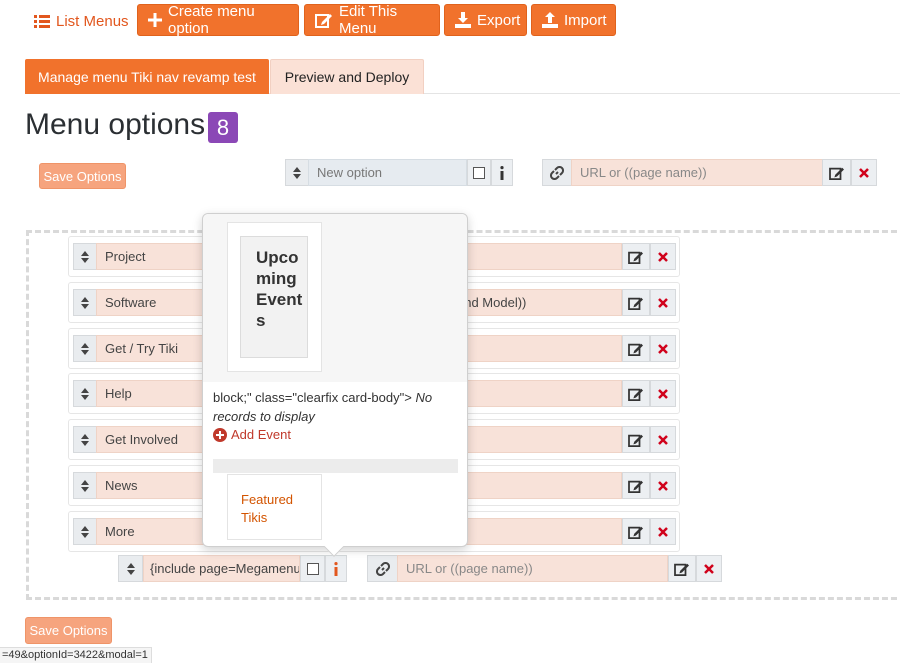  I want to click on sort-handle, so click(297, 172).